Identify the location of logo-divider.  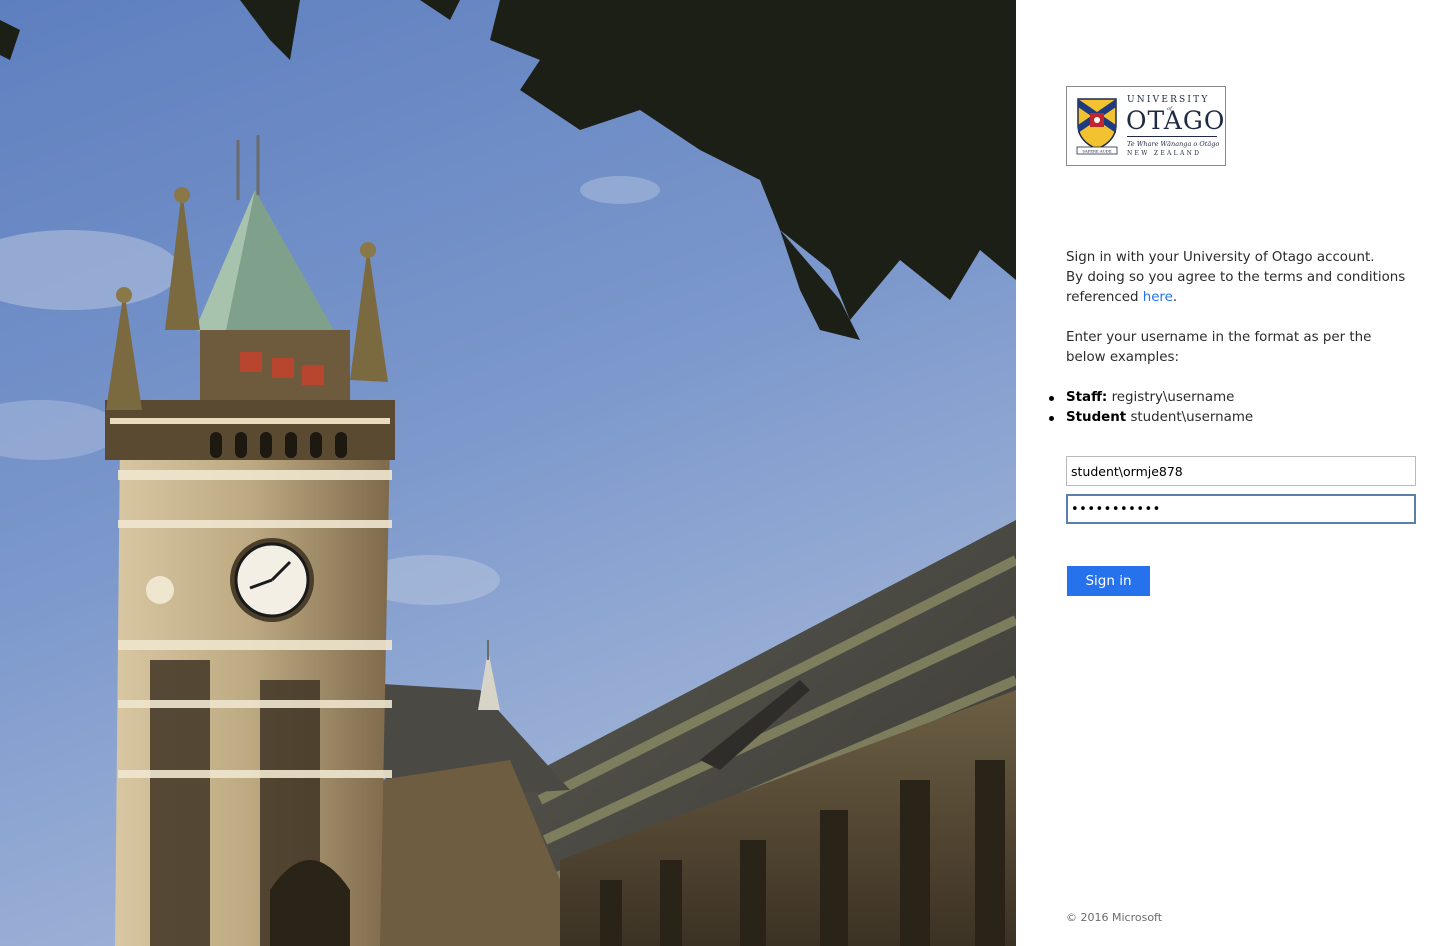
(1172, 136).